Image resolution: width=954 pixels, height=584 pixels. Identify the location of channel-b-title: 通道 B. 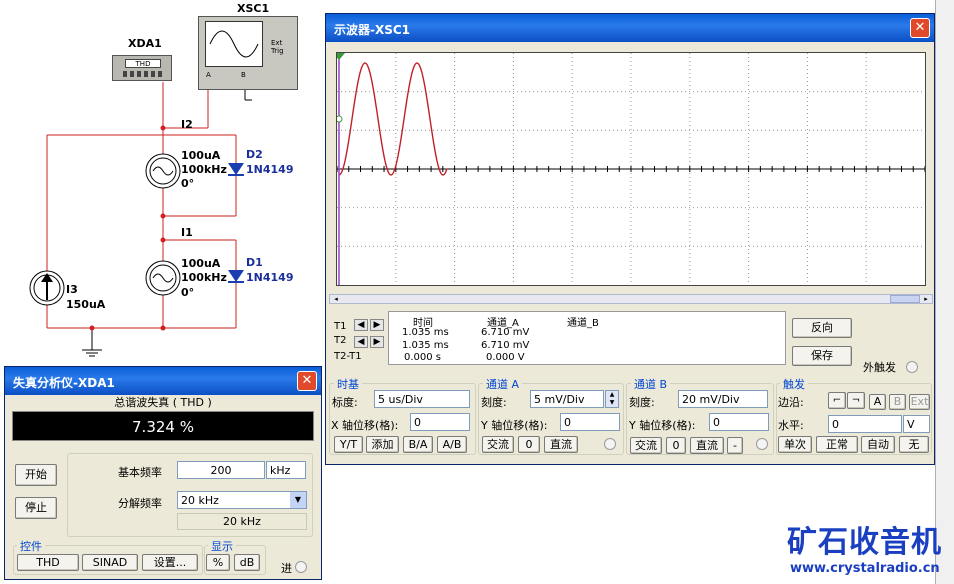
(651, 384).